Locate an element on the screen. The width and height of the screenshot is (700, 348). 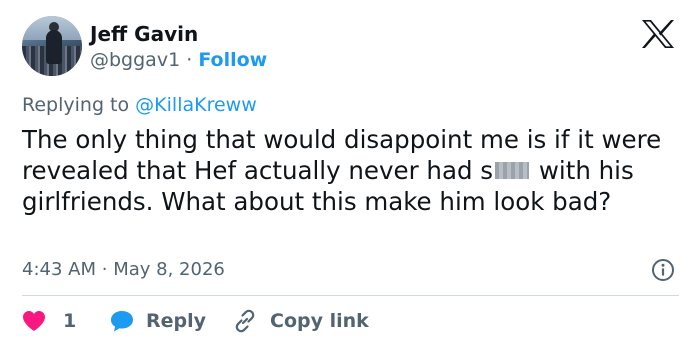
heart-icon is located at coordinates (34, 321).